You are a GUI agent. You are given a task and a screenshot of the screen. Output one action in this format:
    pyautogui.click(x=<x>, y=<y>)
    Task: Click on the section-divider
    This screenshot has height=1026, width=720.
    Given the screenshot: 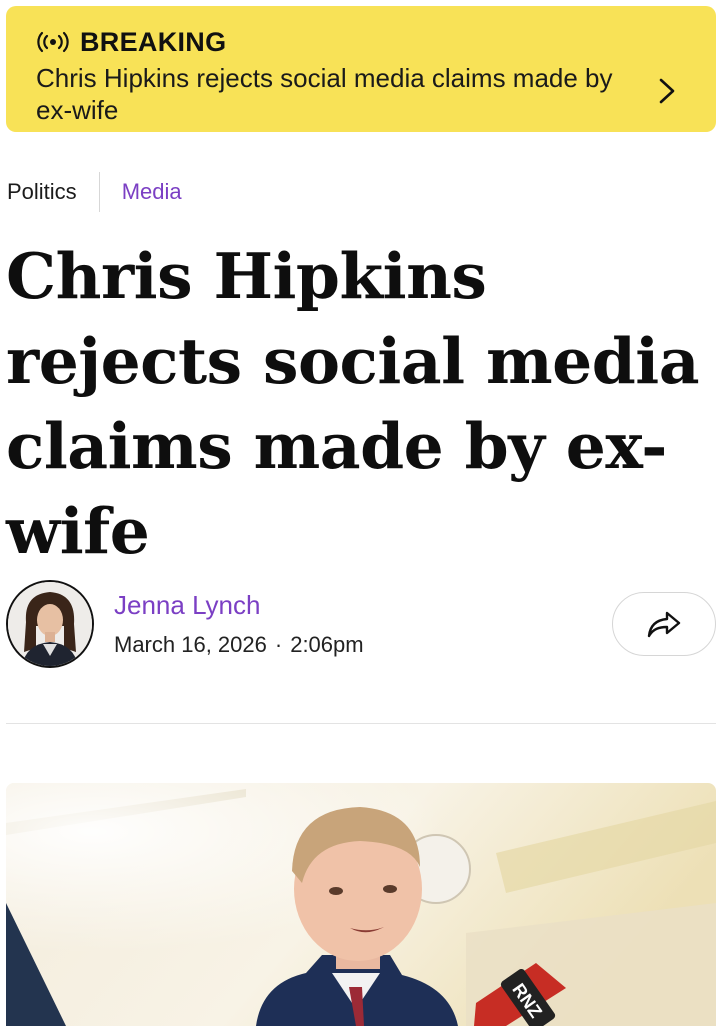 What is the action you would take?
    pyautogui.click(x=361, y=723)
    